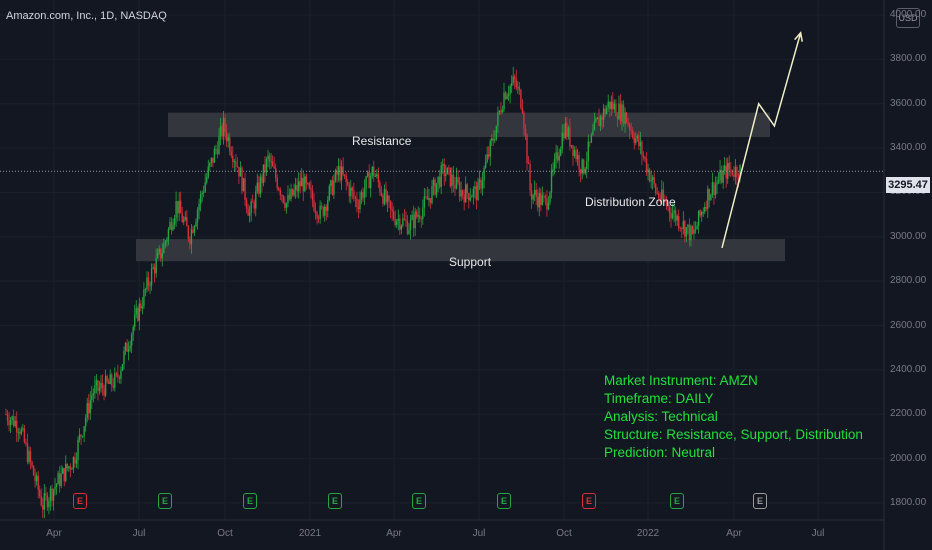 This screenshot has width=932, height=550. What do you see at coordinates (908, 185) in the screenshot?
I see `last-price-tag: 3295.47` at bounding box center [908, 185].